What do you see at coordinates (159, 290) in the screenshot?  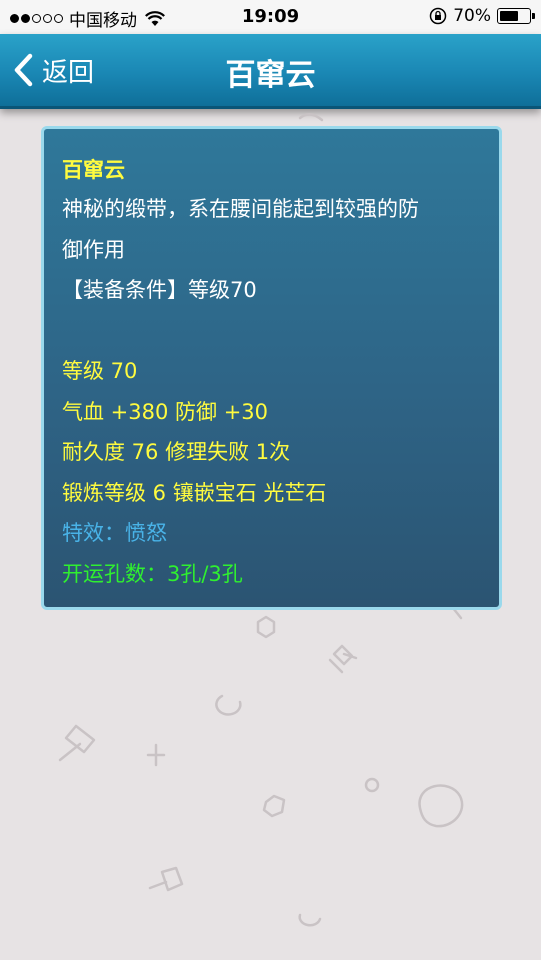 I see `item-requirement: 【装备条件】等级70` at bounding box center [159, 290].